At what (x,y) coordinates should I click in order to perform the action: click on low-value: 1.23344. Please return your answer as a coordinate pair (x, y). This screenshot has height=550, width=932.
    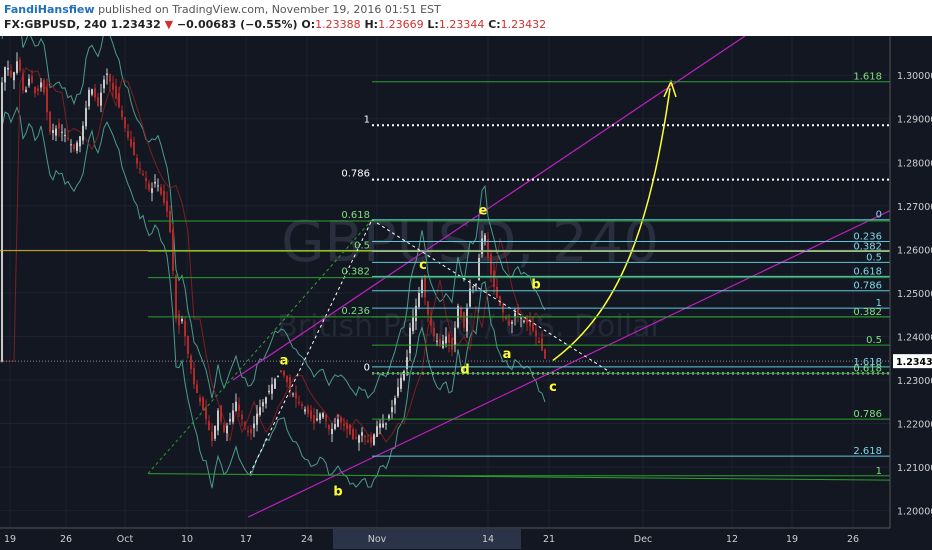
    Looking at the image, I should click on (461, 24).